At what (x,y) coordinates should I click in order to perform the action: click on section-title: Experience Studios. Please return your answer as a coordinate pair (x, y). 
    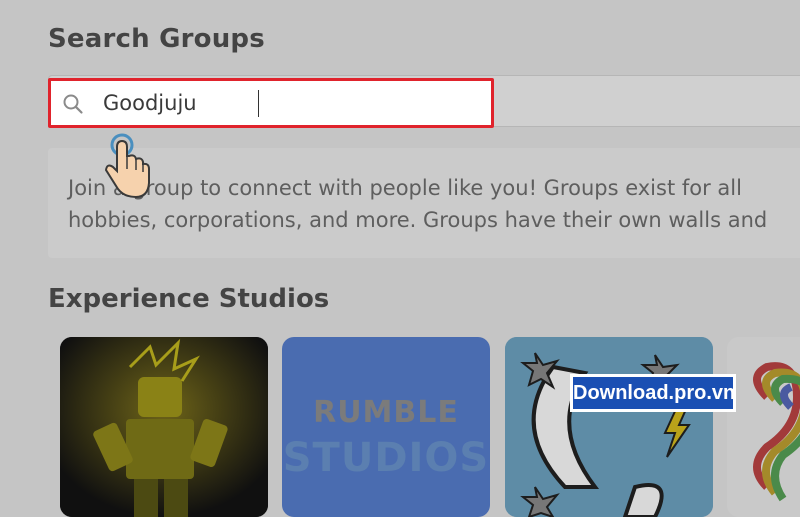
    Looking at the image, I should click on (189, 299).